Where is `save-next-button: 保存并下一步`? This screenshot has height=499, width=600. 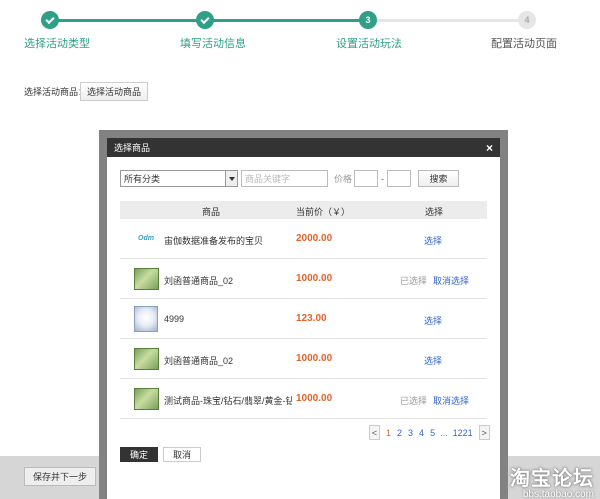
save-next-button: 保存并下一步 is located at coordinates (60, 476).